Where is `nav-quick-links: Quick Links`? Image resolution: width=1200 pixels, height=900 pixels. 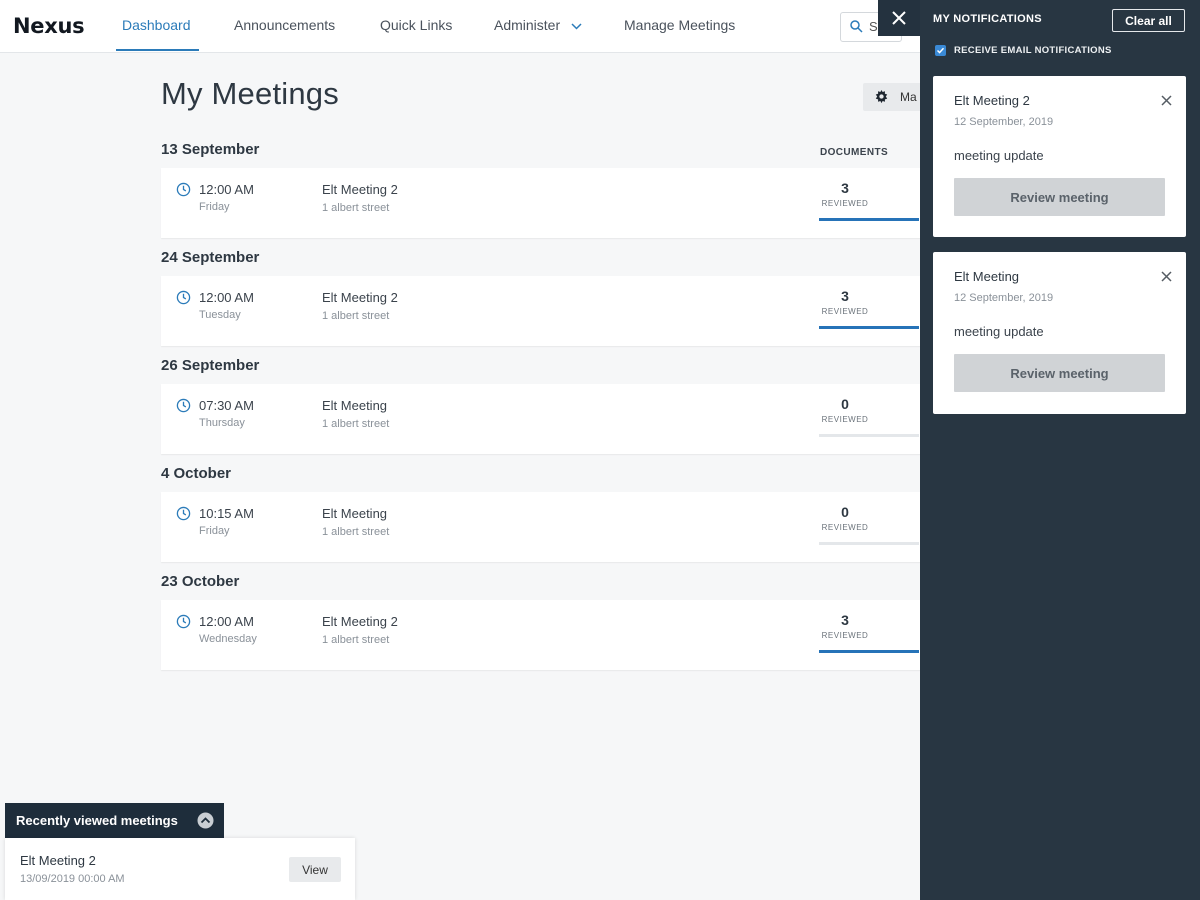 nav-quick-links: Quick Links is located at coordinates (416, 25).